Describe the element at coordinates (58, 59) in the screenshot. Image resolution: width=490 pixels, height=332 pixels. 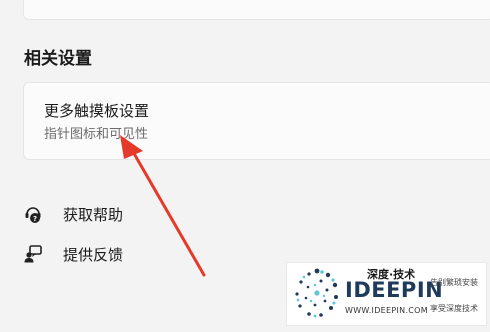
I see `related-settings-heading: 相关设置` at that location.